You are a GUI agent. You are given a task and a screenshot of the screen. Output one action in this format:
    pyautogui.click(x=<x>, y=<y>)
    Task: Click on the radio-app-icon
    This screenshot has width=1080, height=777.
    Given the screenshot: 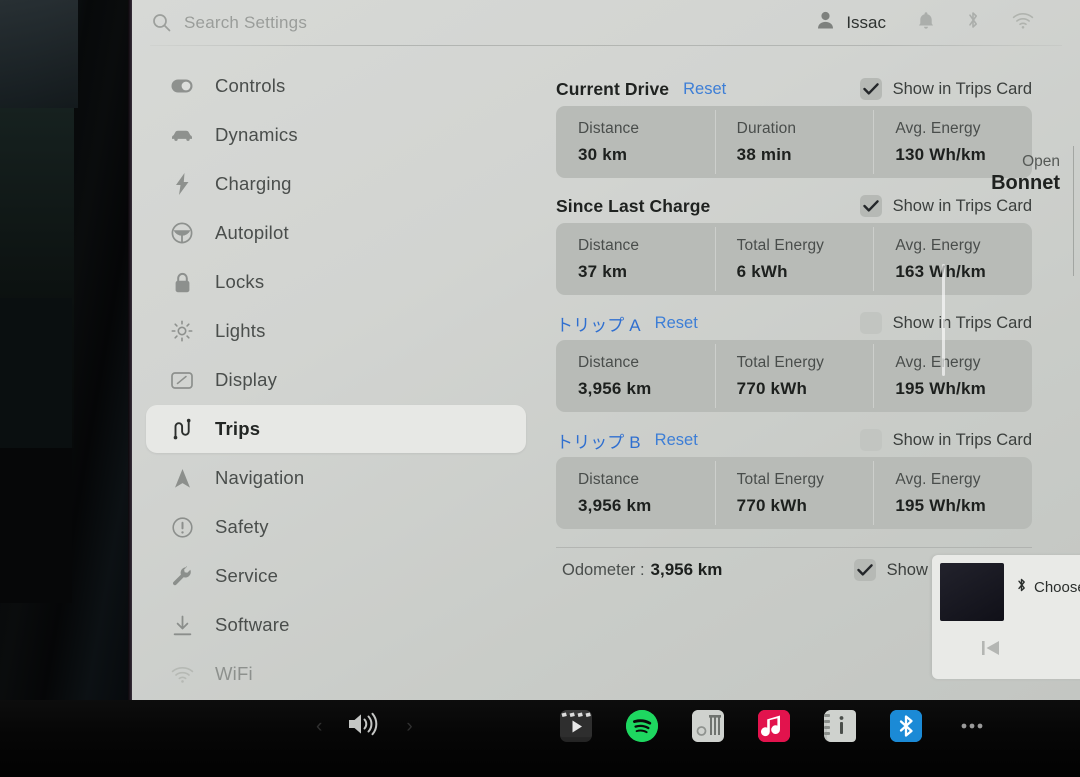 What is the action you would take?
    pyautogui.click(x=708, y=726)
    